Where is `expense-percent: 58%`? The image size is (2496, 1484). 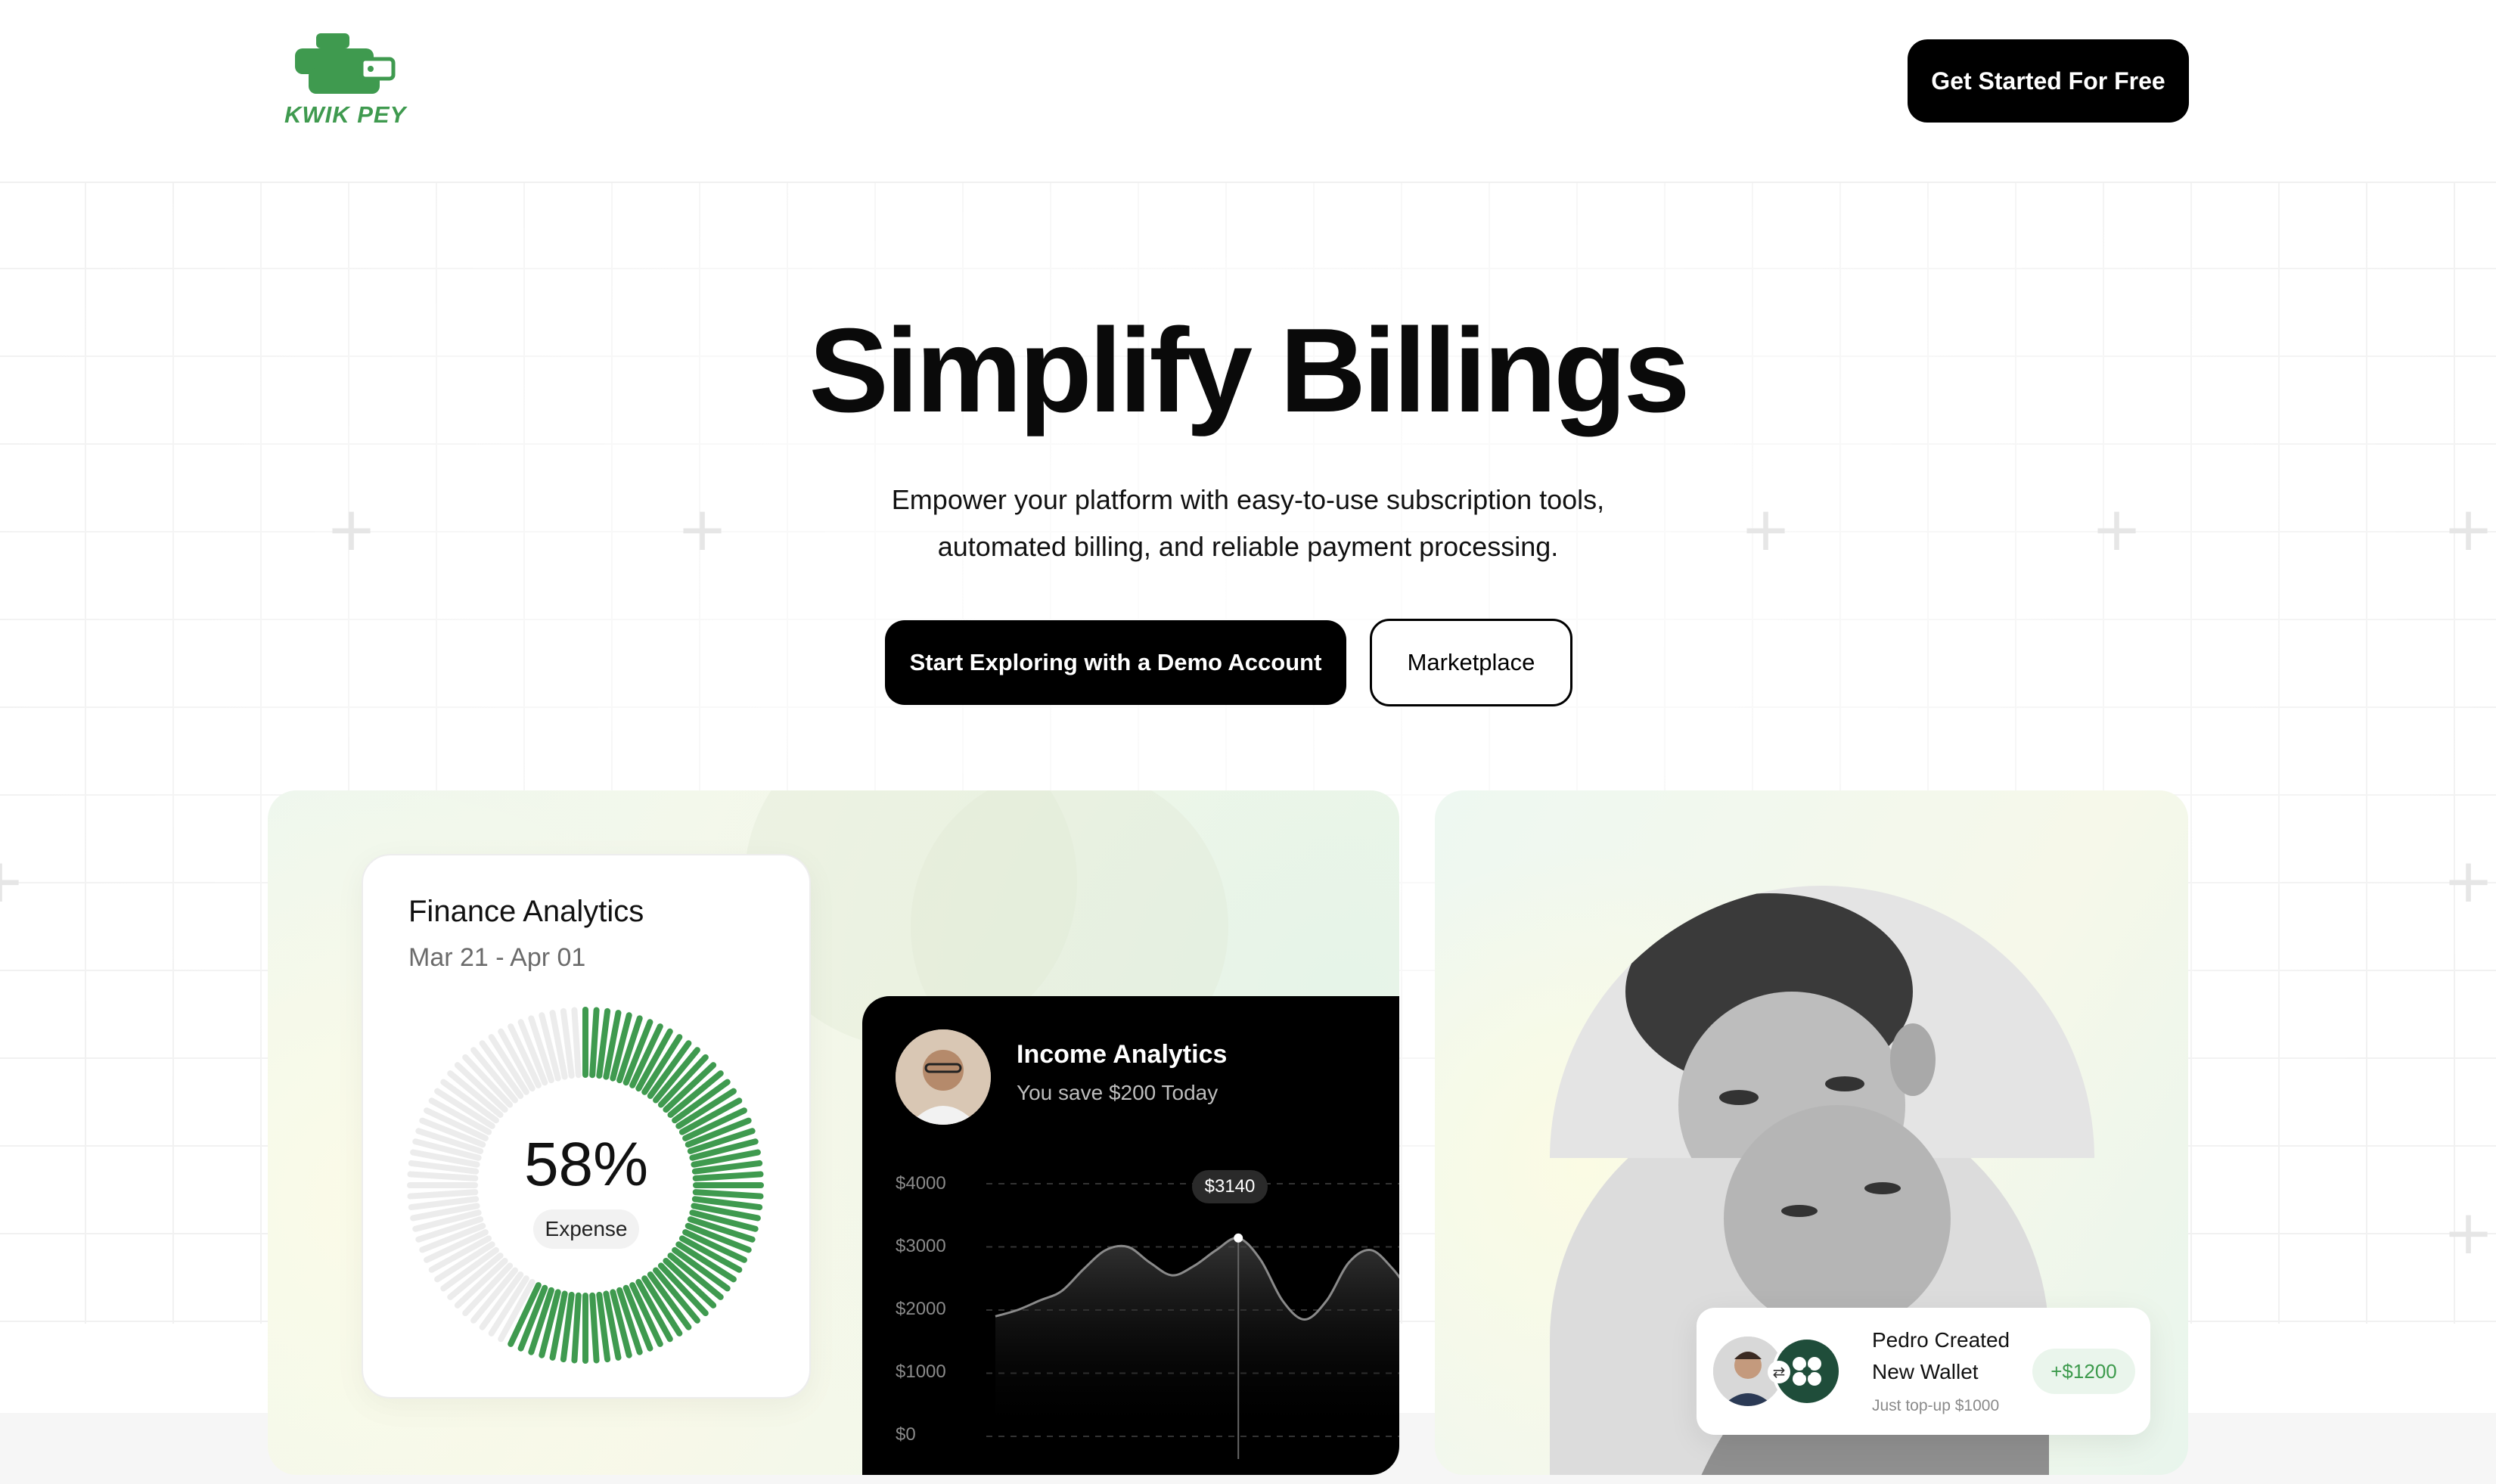 expense-percent: 58% is located at coordinates (586, 1164).